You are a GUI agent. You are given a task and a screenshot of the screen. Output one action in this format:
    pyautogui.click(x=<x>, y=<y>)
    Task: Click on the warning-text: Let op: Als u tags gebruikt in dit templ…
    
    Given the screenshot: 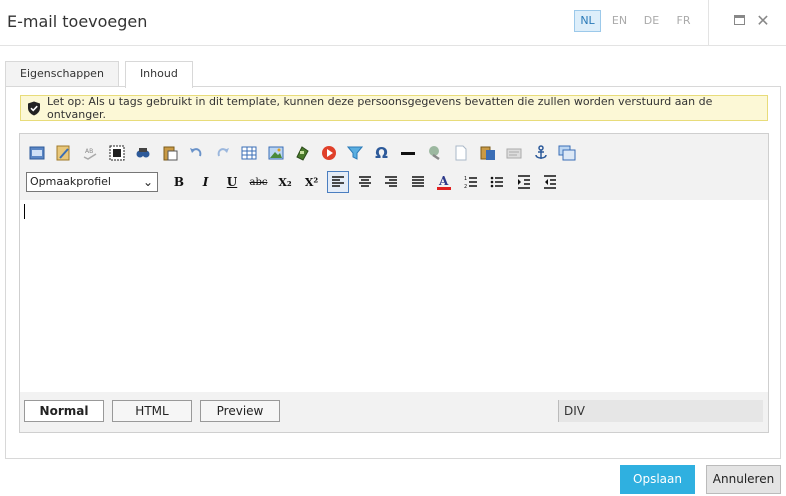 What is the action you would take?
    pyautogui.click(x=380, y=108)
    